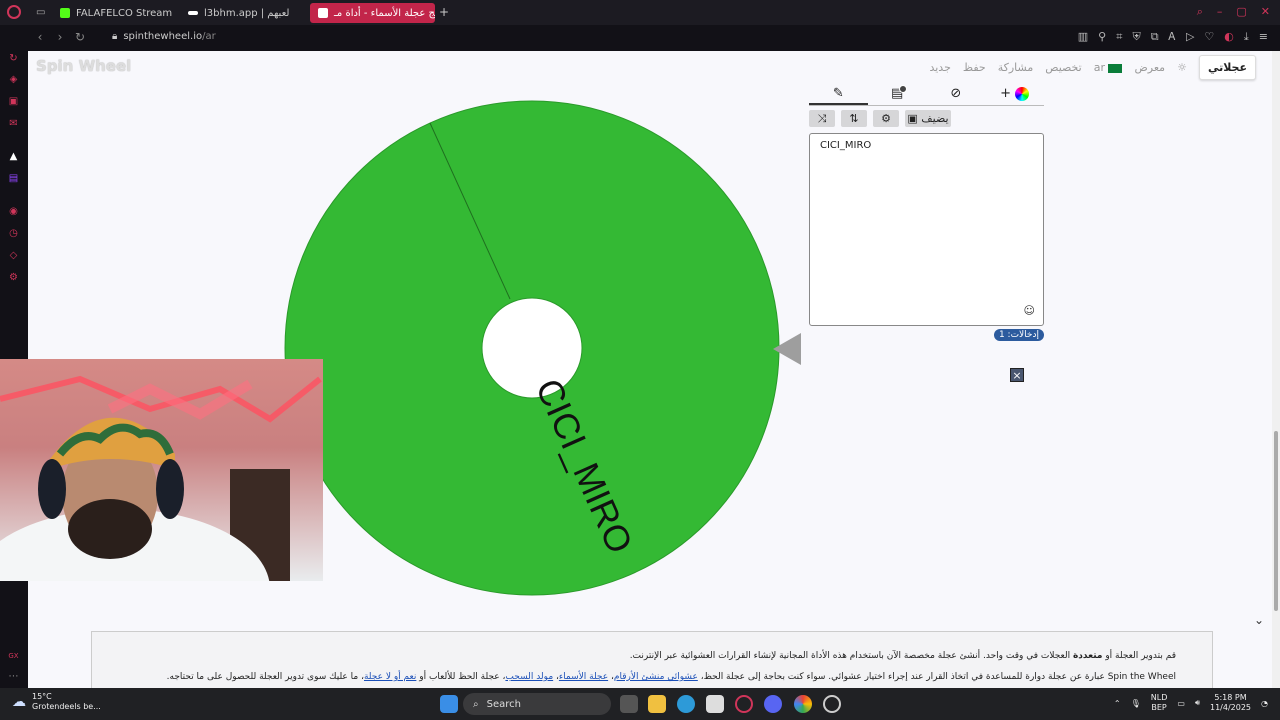 Image resolution: width=1280 pixels, height=720 pixels. Describe the element at coordinates (1136, 37) in the screenshot. I see `vpn-icon: ⛨` at that location.